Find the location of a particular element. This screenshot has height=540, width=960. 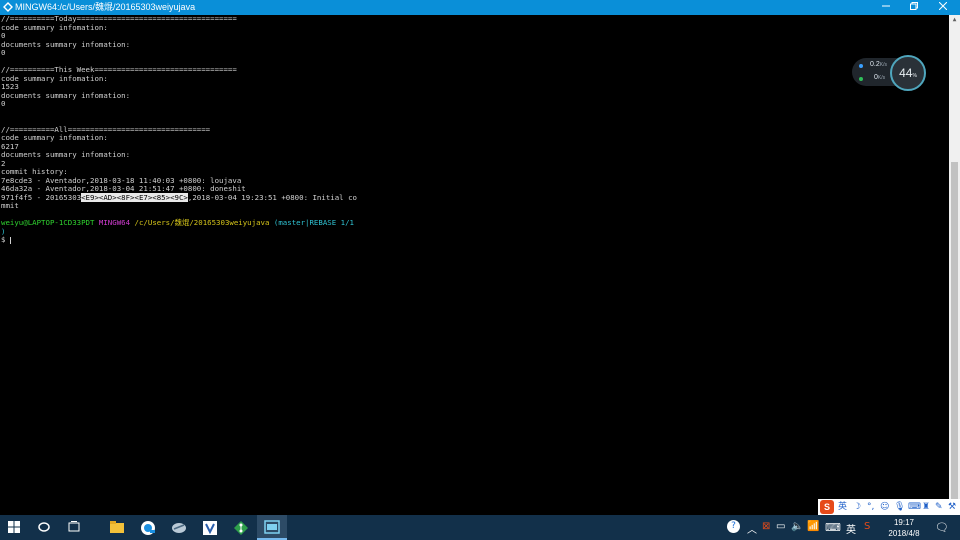

input-line: $ is located at coordinates (6, 240).